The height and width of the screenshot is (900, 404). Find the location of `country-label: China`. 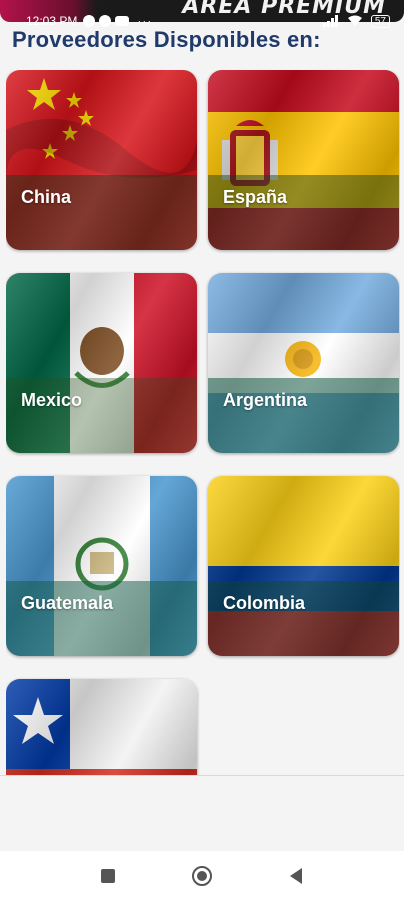

country-label: China is located at coordinates (46, 197).